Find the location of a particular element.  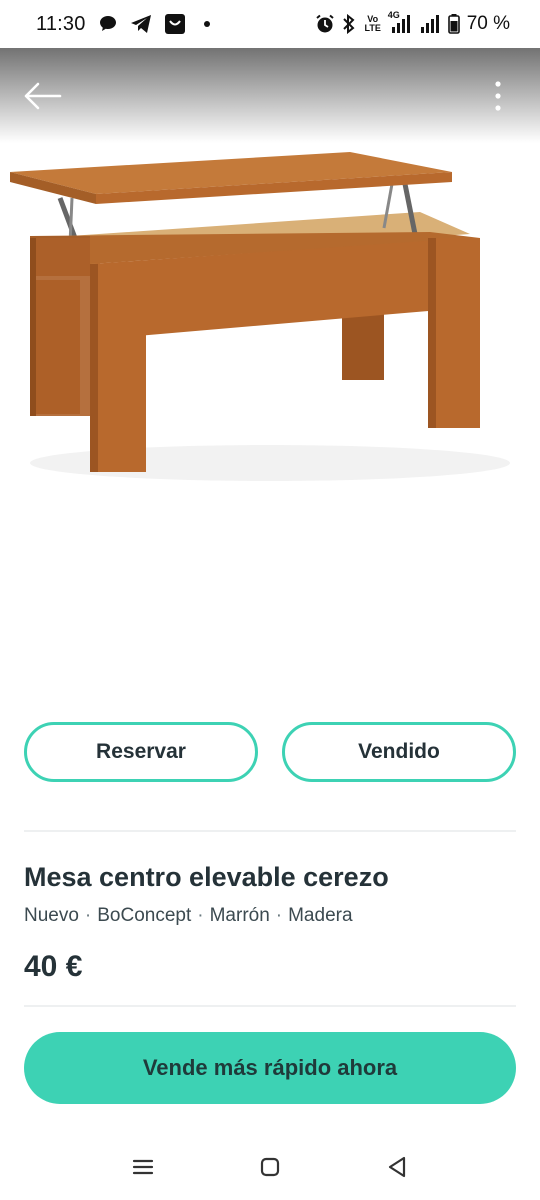

status-bar: 11:30 Vo LTE 4G 70 % is located at coordinates (270, 24).